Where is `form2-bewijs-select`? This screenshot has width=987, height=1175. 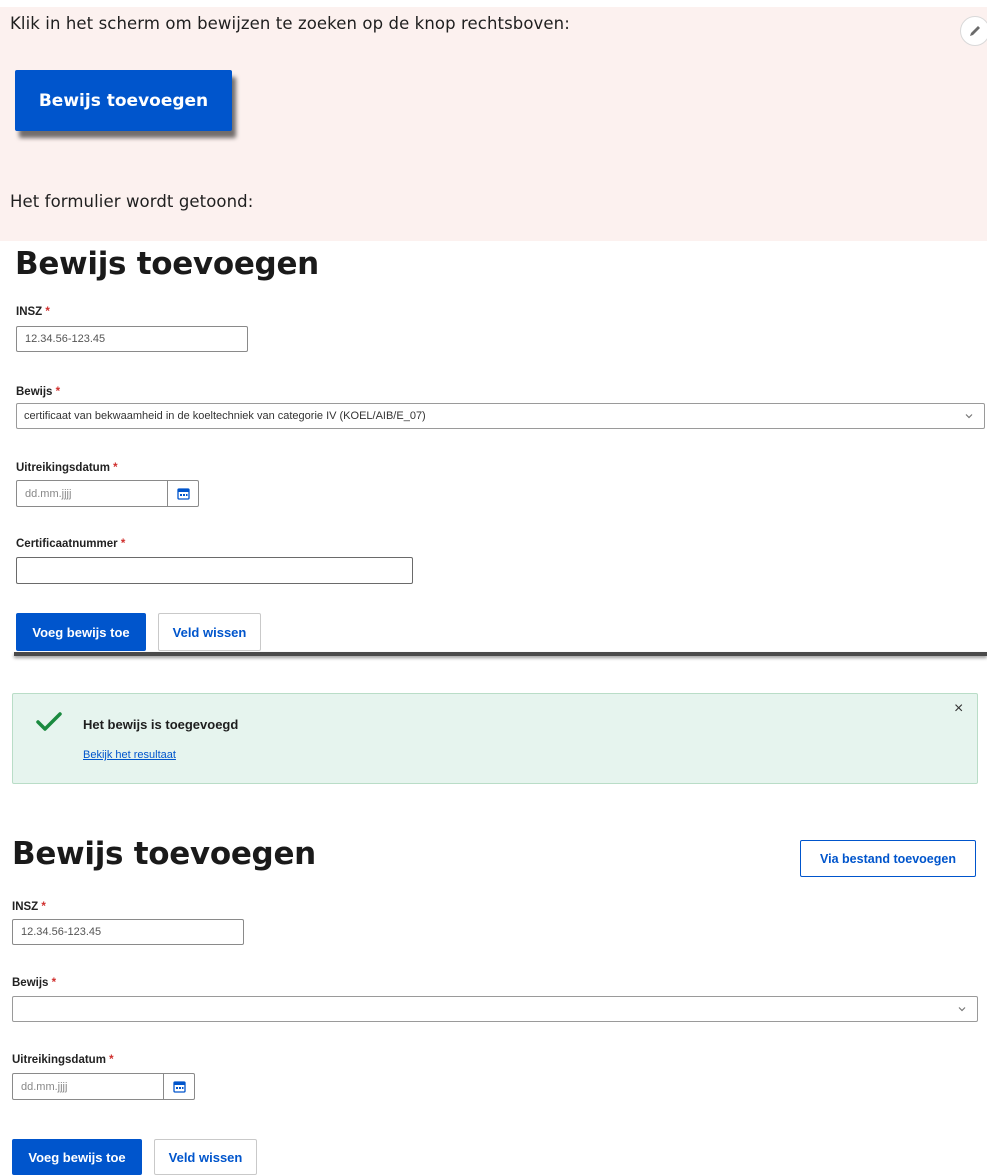
form2-bewijs-select is located at coordinates (495, 1009).